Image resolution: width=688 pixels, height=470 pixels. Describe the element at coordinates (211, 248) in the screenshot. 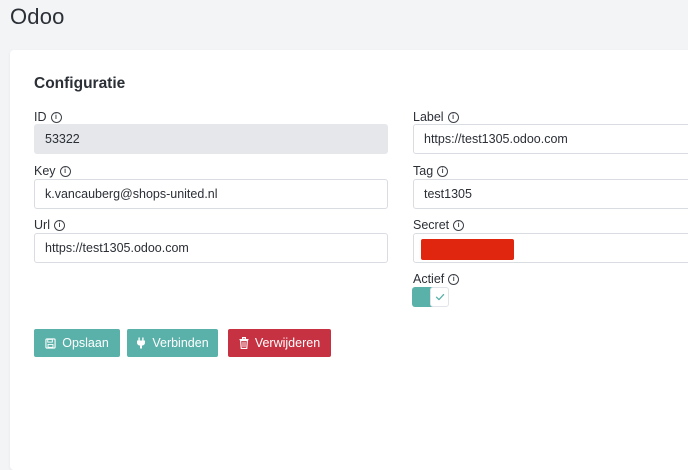

I see `url-input: https://test1305.odoo.com` at that location.